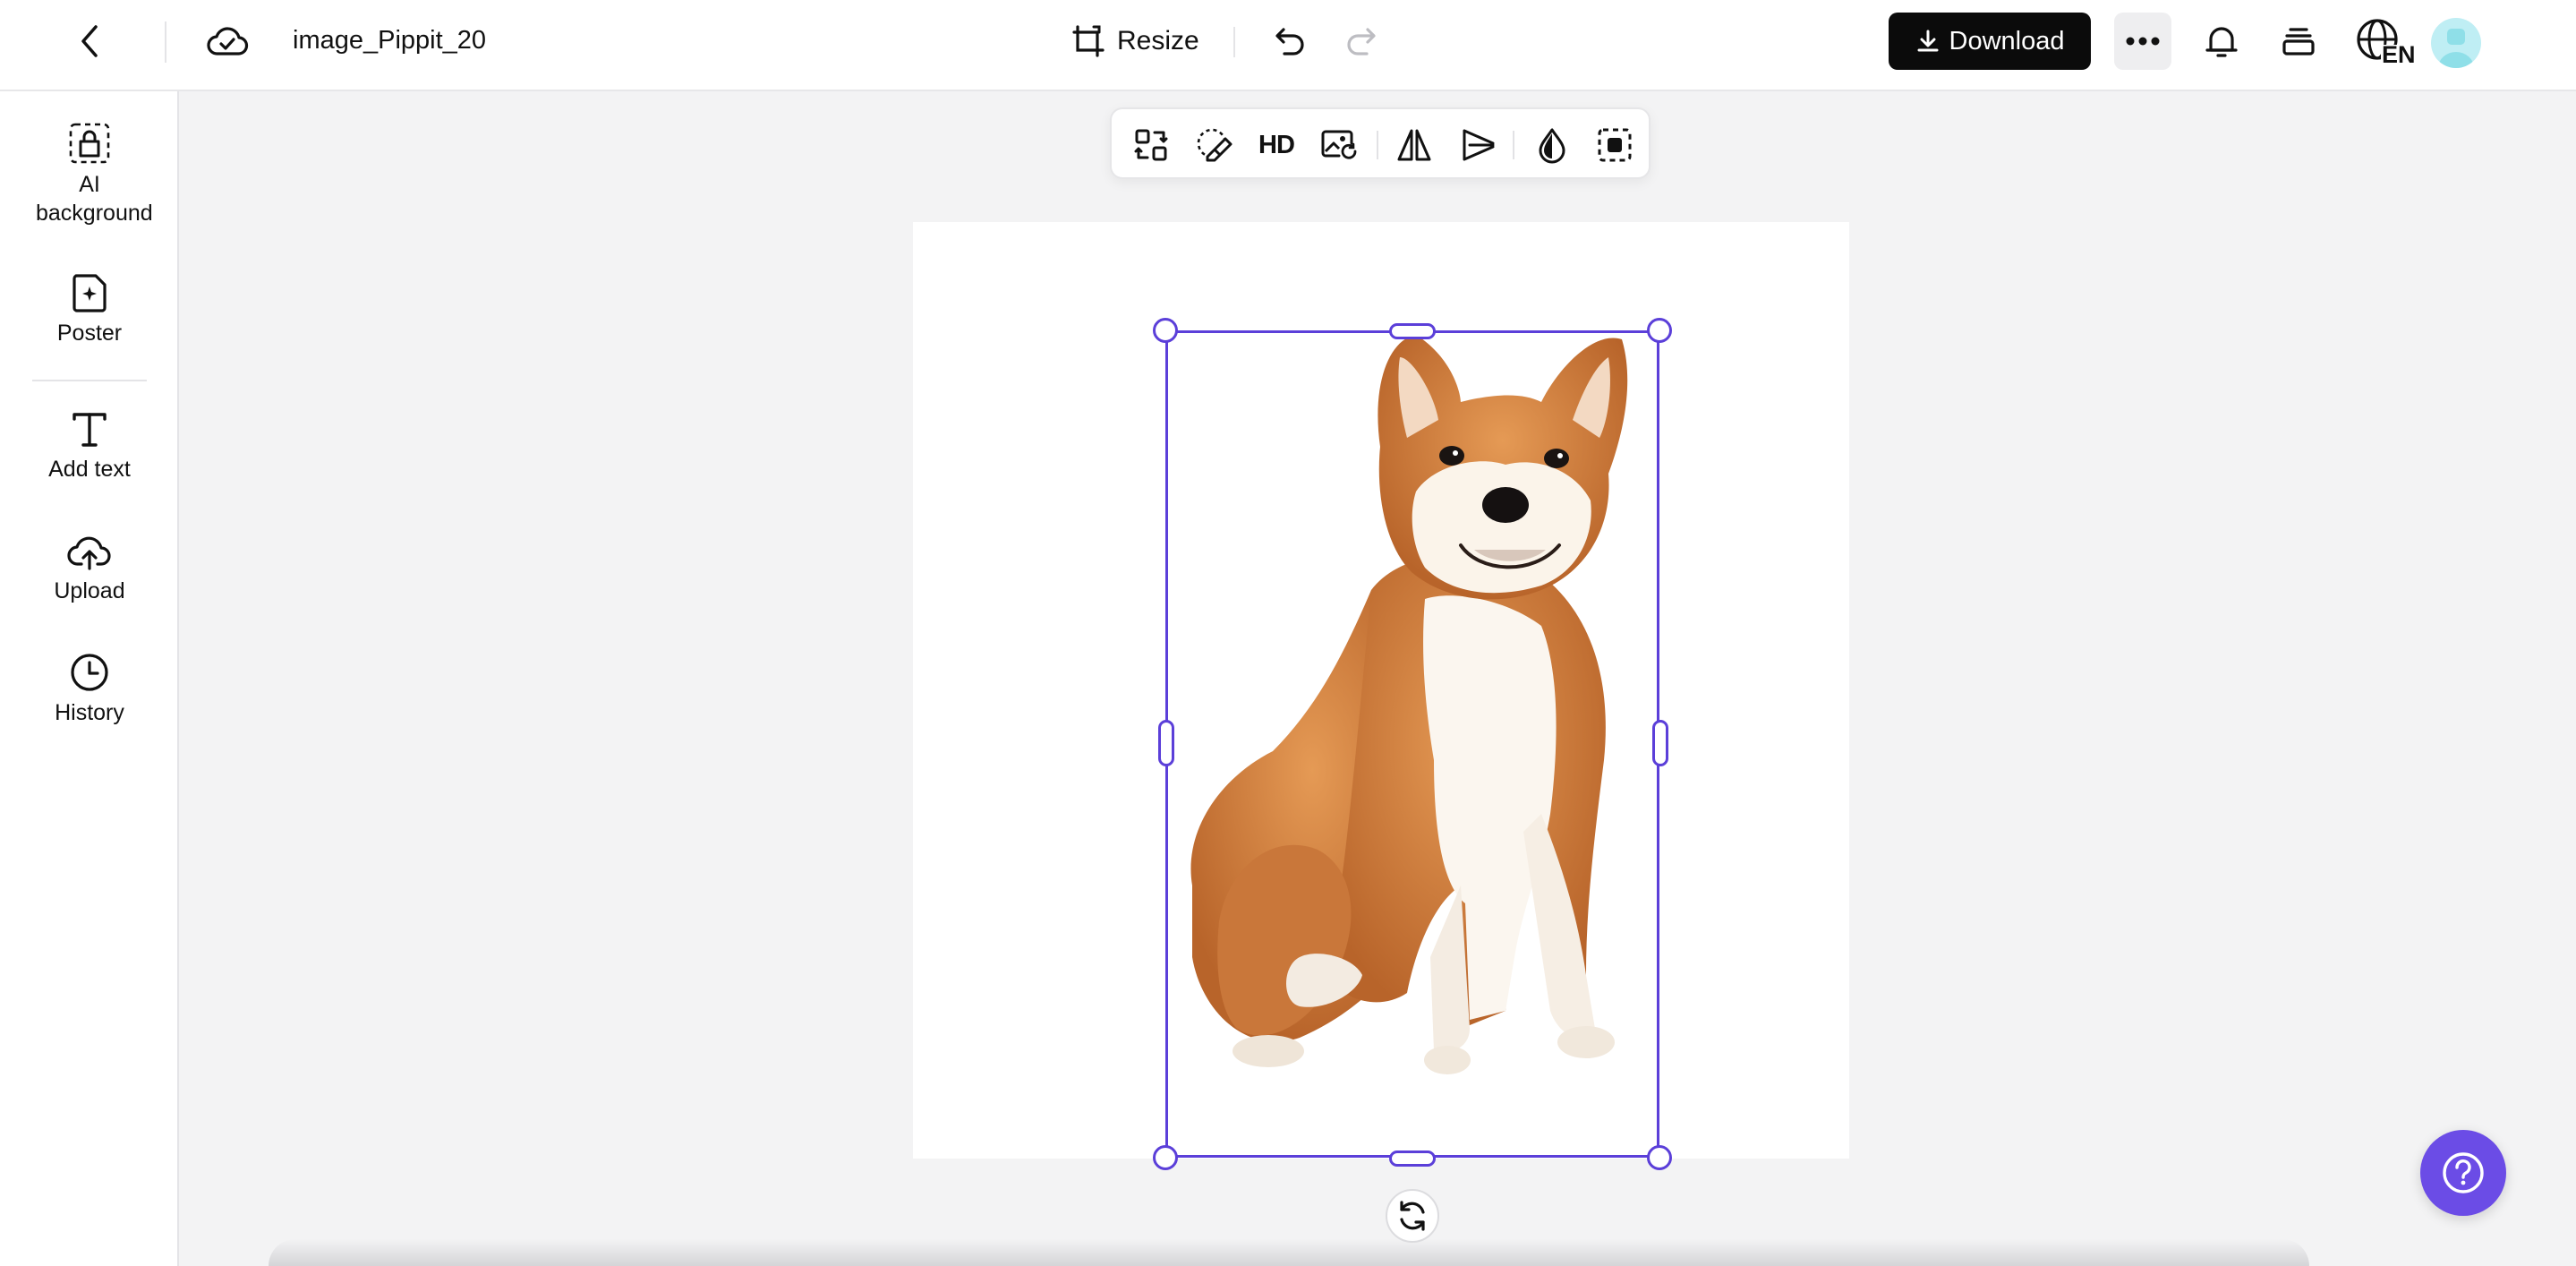 The image size is (2576, 1266). I want to click on remove-background-button, so click(1614, 145).